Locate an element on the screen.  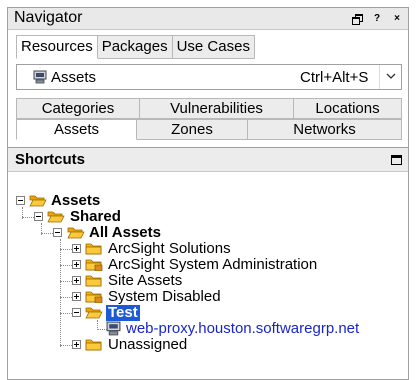
restore-icon is located at coordinates (357, 19).